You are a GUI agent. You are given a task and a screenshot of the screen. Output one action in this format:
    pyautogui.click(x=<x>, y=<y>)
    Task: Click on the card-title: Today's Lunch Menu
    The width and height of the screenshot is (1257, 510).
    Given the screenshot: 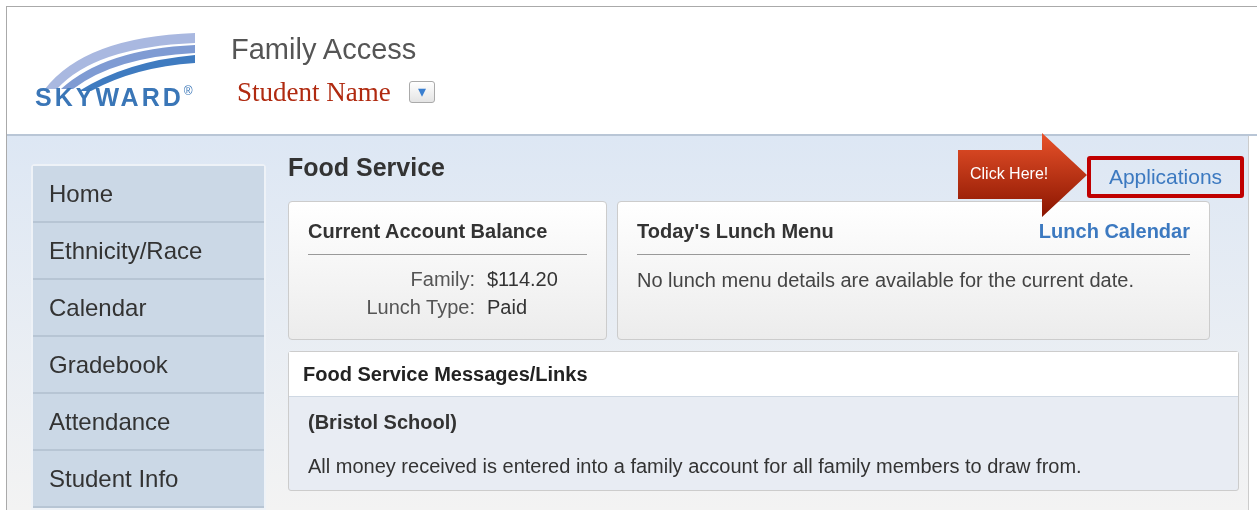 What is the action you would take?
    pyautogui.click(x=735, y=231)
    